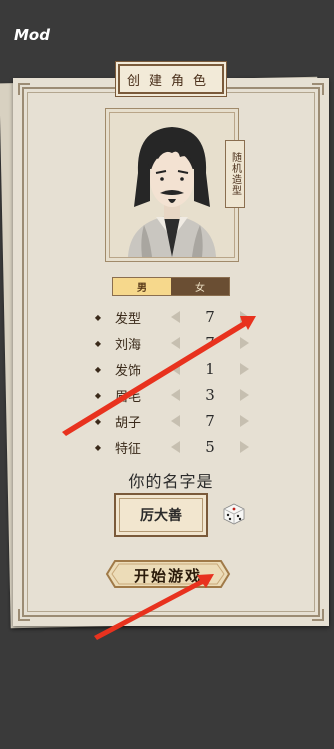 This screenshot has width=334, height=749. What do you see at coordinates (200, 286) in the screenshot?
I see `gender-female-tab: 女` at bounding box center [200, 286].